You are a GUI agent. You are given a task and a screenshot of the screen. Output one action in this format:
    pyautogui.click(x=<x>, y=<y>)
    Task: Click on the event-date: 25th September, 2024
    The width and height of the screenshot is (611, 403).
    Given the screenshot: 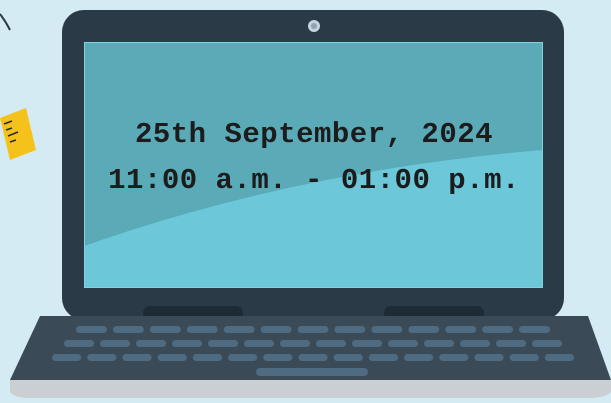 What is the action you would take?
    pyautogui.click(x=314, y=134)
    